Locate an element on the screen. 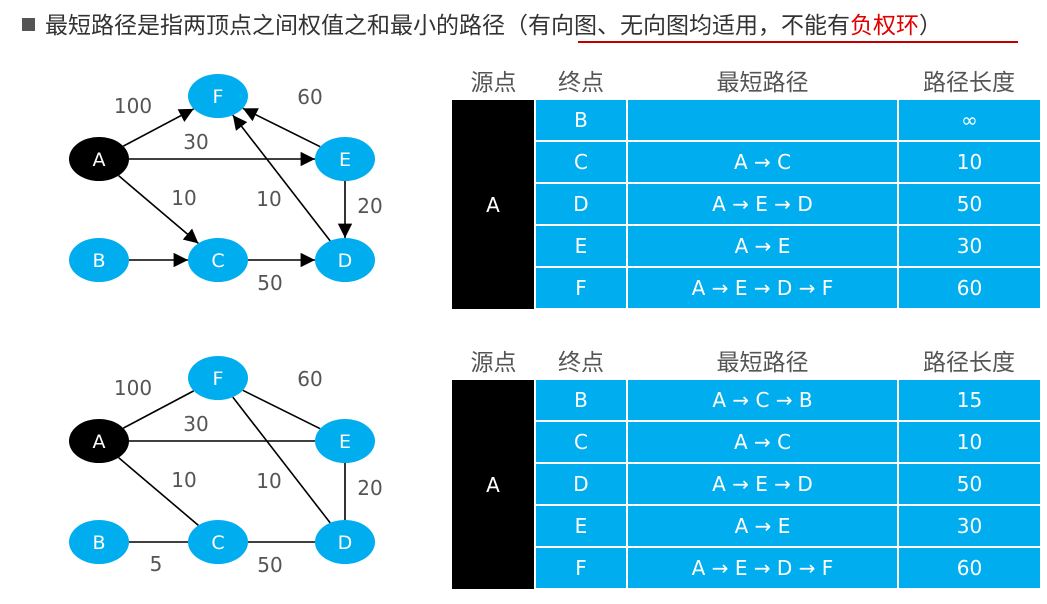 This screenshot has width=1047, height=604. directed-graph: 100 30 10 60 10 20 50 A B C D E F is located at coordinates (226, 184).